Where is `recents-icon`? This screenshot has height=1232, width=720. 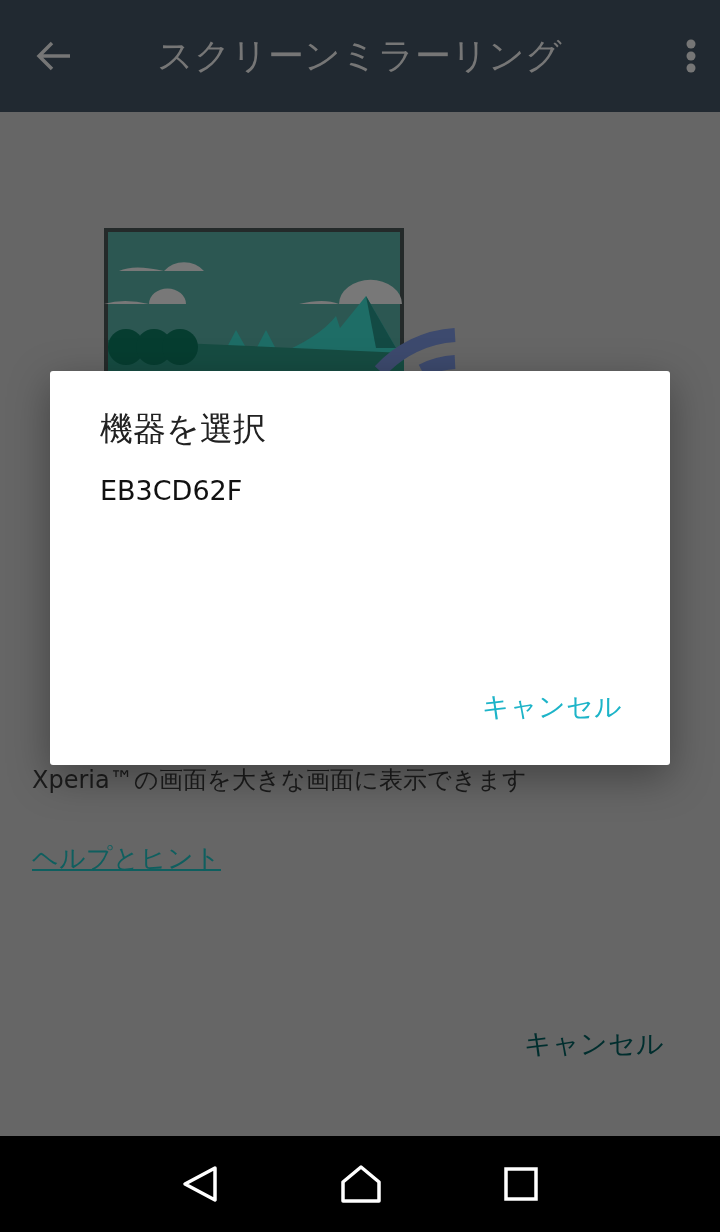
recents-icon is located at coordinates (521, 1184).